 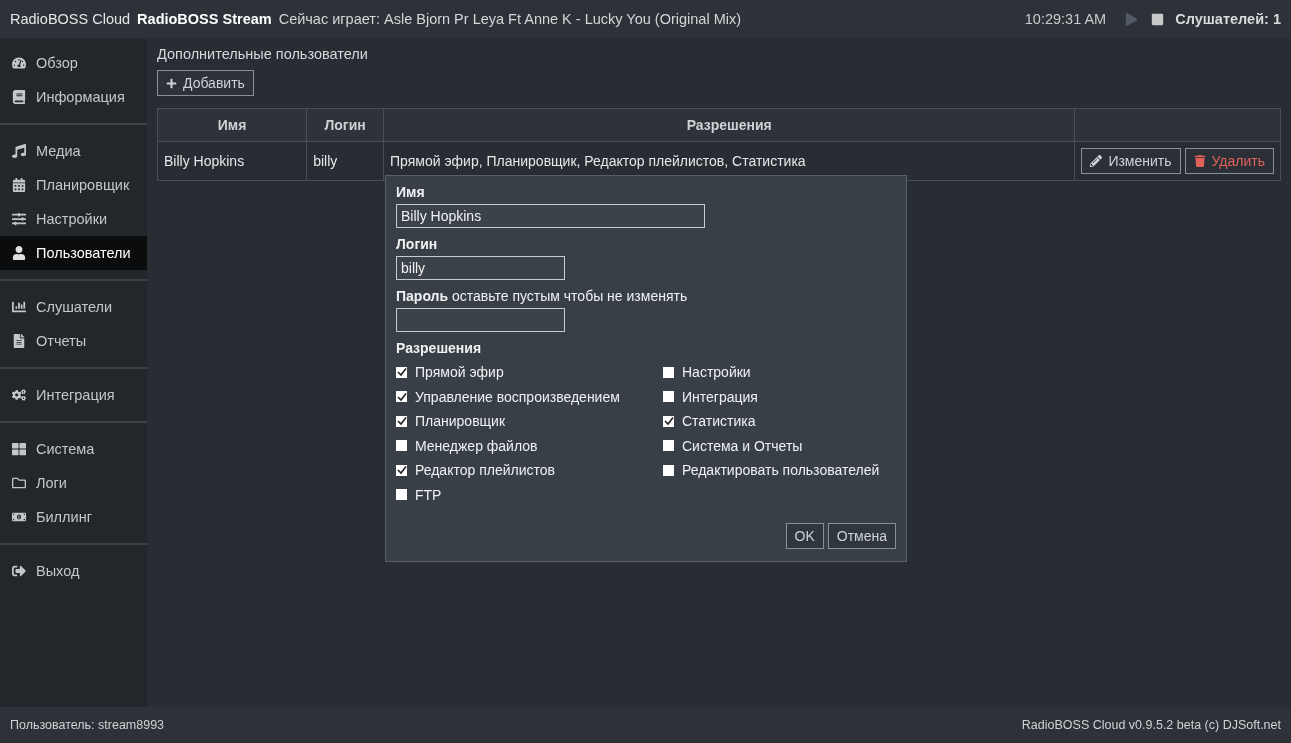 I want to click on gears-icon, so click(x=19, y=395).